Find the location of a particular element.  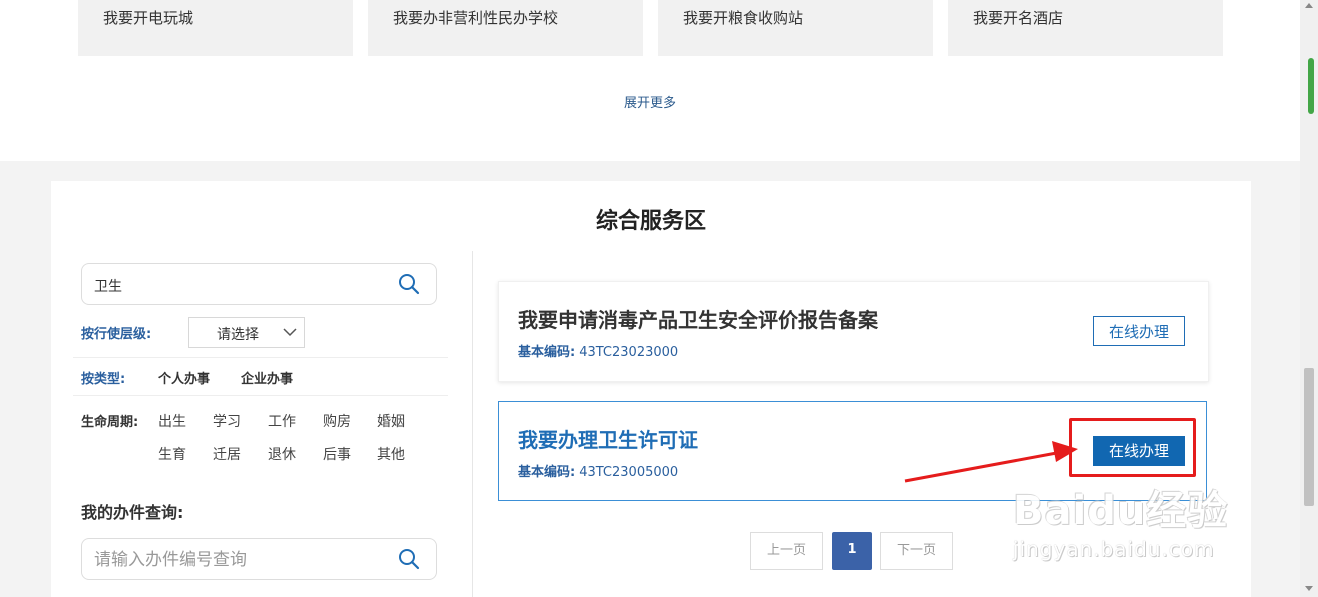

life-item: 生育 is located at coordinates (172, 454).